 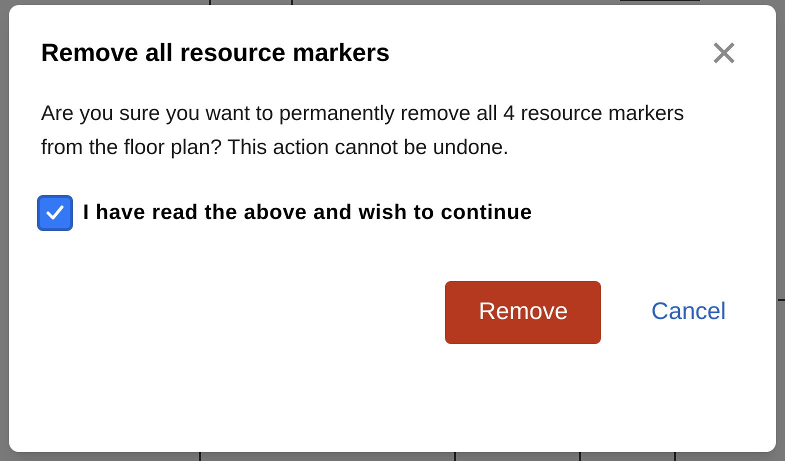 I want to click on cancel-link: Cancel, so click(x=688, y=312).